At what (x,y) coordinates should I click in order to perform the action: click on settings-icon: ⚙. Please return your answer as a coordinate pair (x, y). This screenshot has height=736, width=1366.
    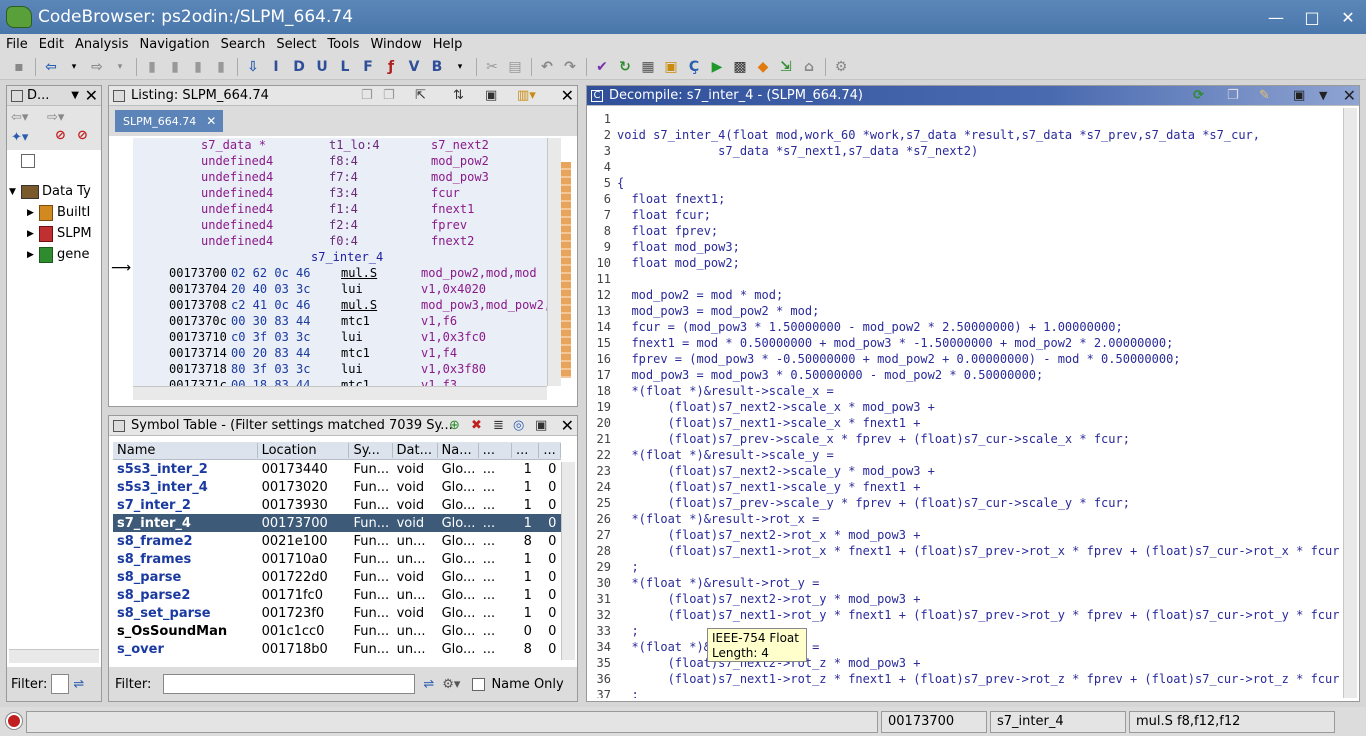
    Looking at the image, I should click on (841, 67).